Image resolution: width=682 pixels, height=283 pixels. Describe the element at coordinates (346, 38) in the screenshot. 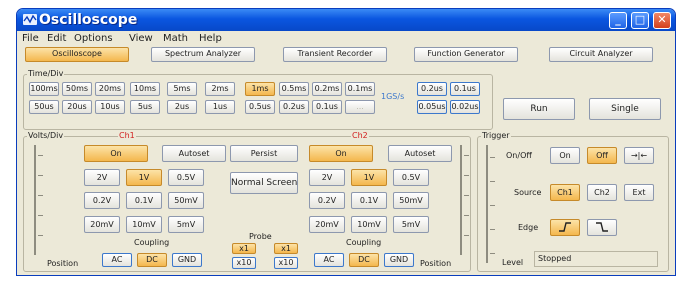

I see `menu-bar: File Edit Options View Math Help` at that location.